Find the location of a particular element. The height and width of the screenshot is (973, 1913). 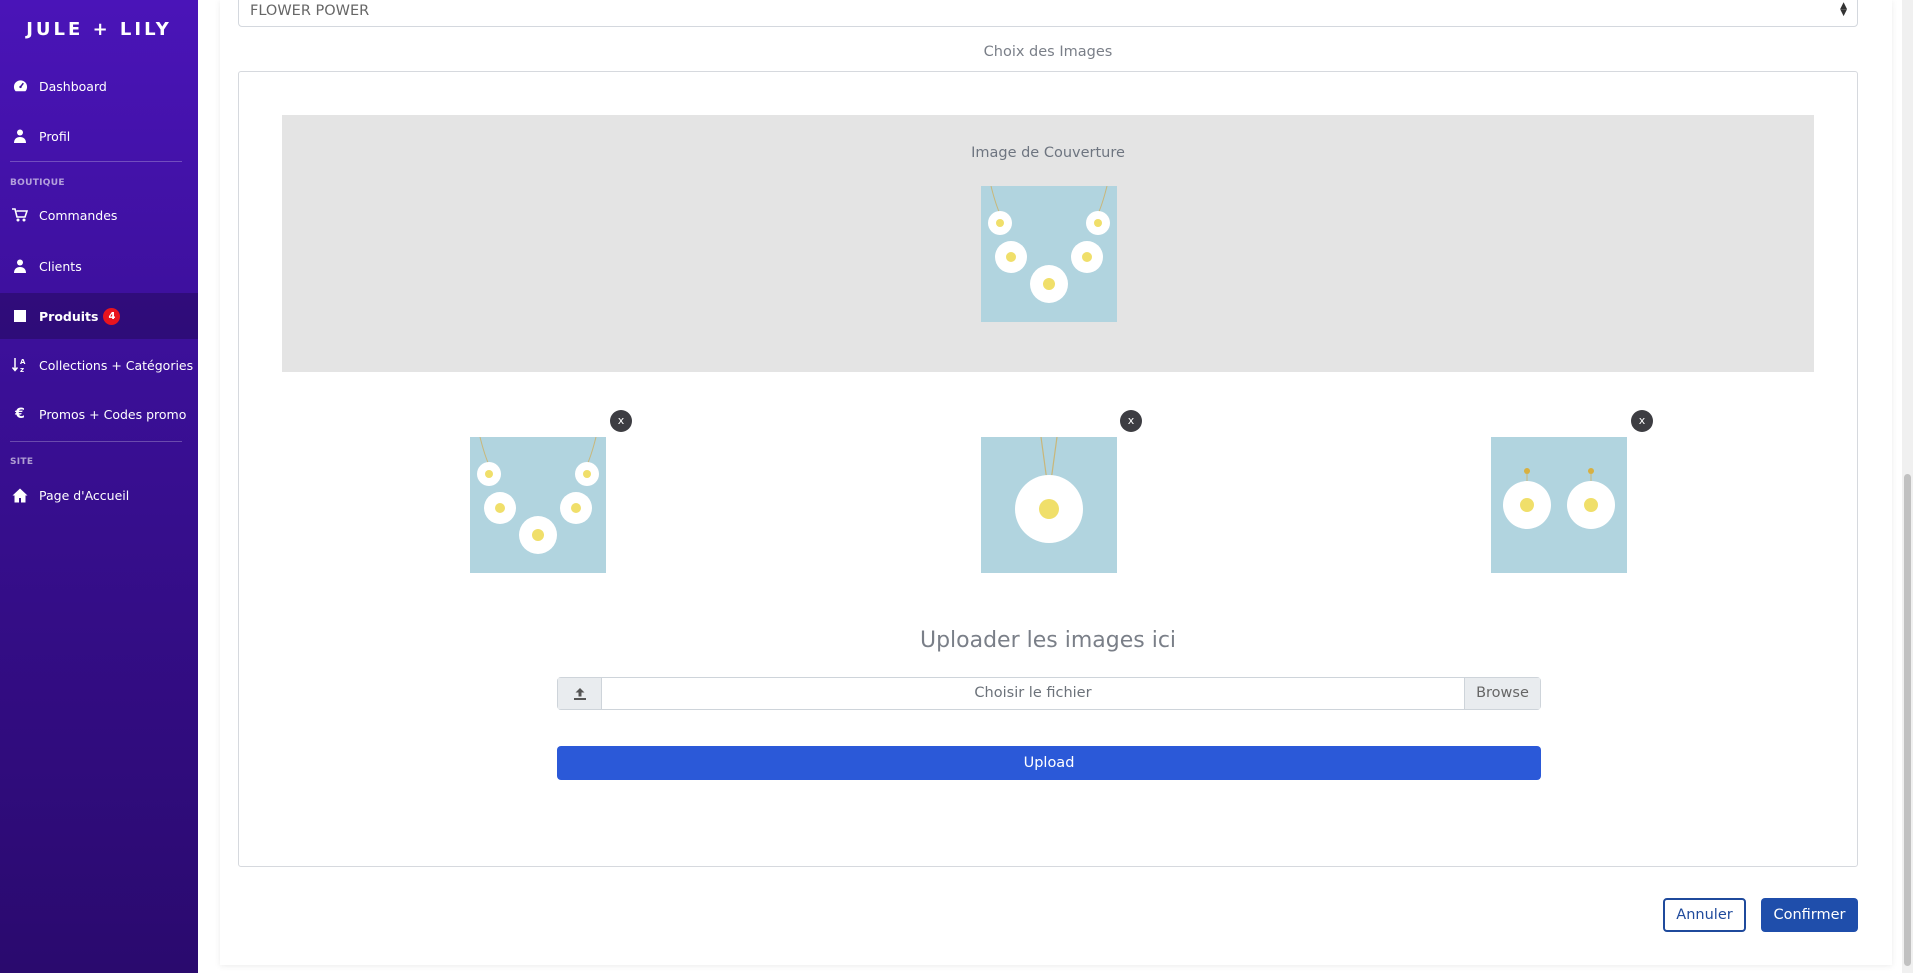

sidebar-item-label: Promos + Codes promo is located at coordinates (113, 414).